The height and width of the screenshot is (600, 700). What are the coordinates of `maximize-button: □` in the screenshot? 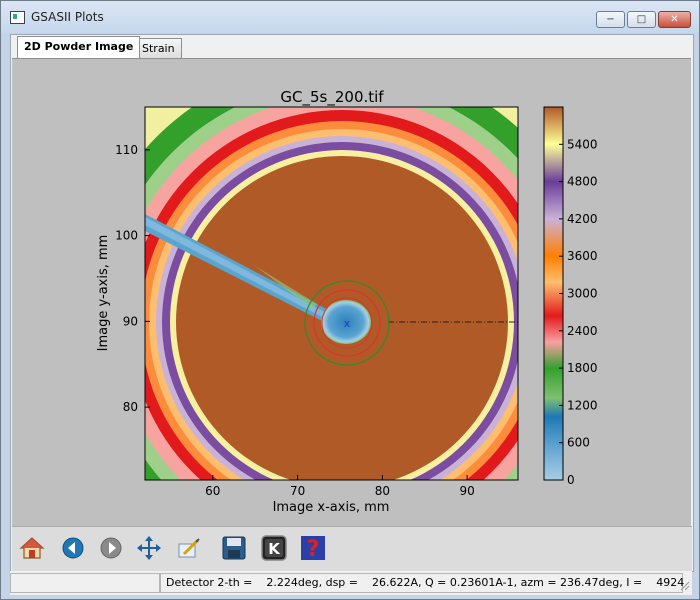 It's located at (641, 19).